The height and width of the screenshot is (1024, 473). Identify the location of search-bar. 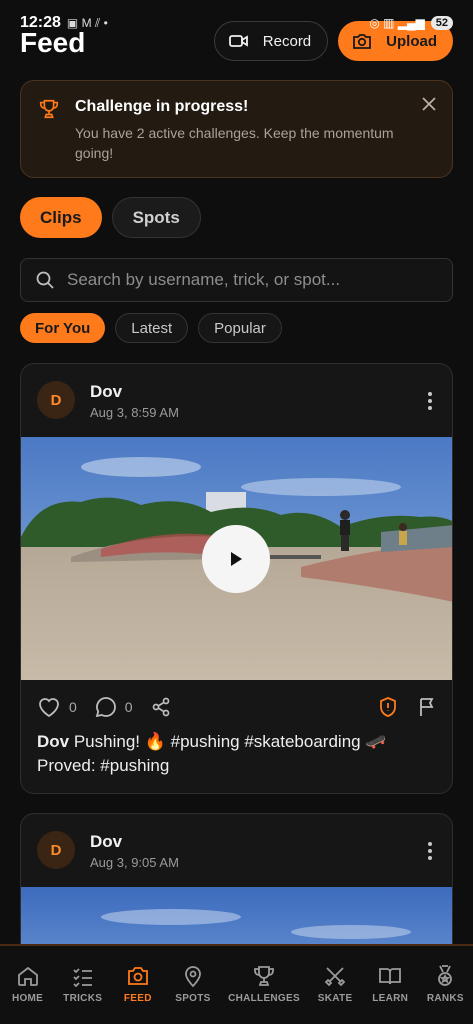
(236, 280).